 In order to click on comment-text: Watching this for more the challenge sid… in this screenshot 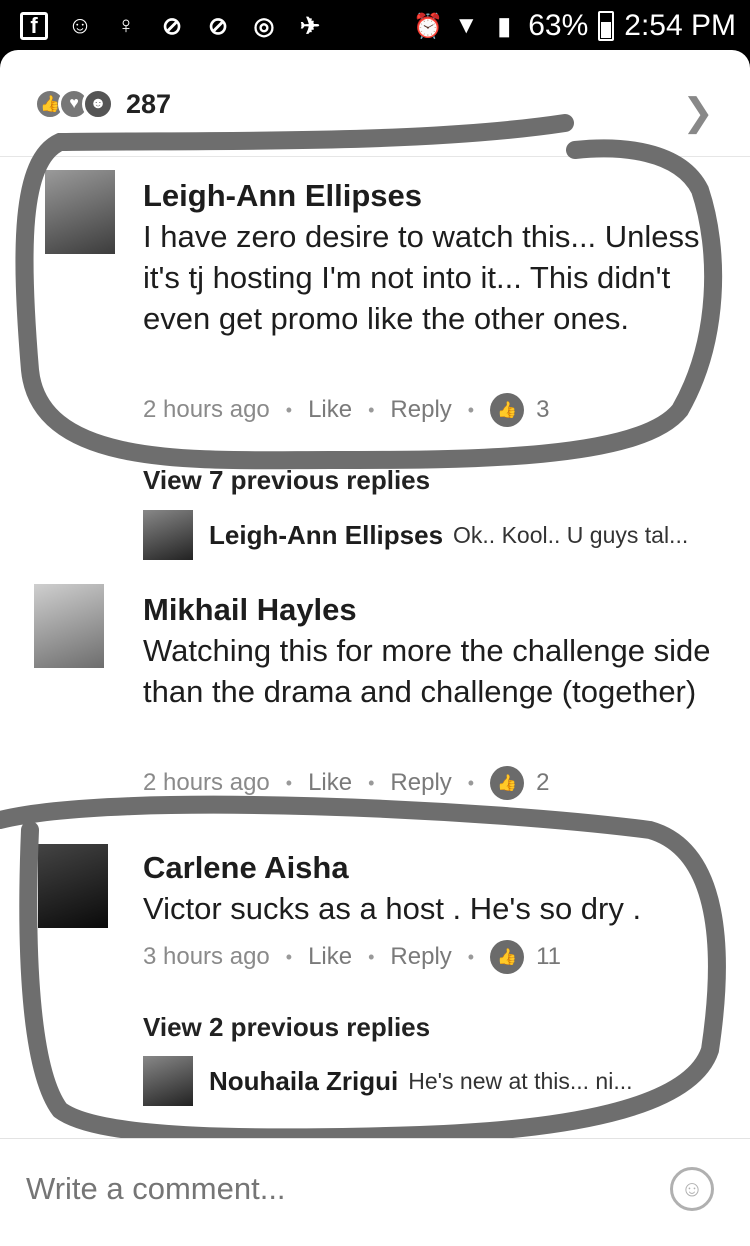, I will do `click(427, 671)`.